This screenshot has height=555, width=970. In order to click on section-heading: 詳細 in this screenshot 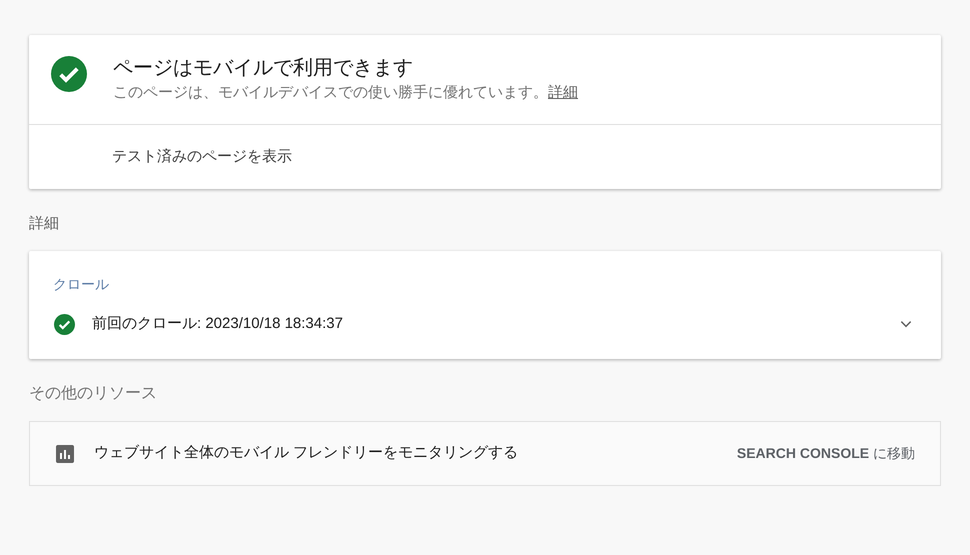, I will do `click(44, 224)`.